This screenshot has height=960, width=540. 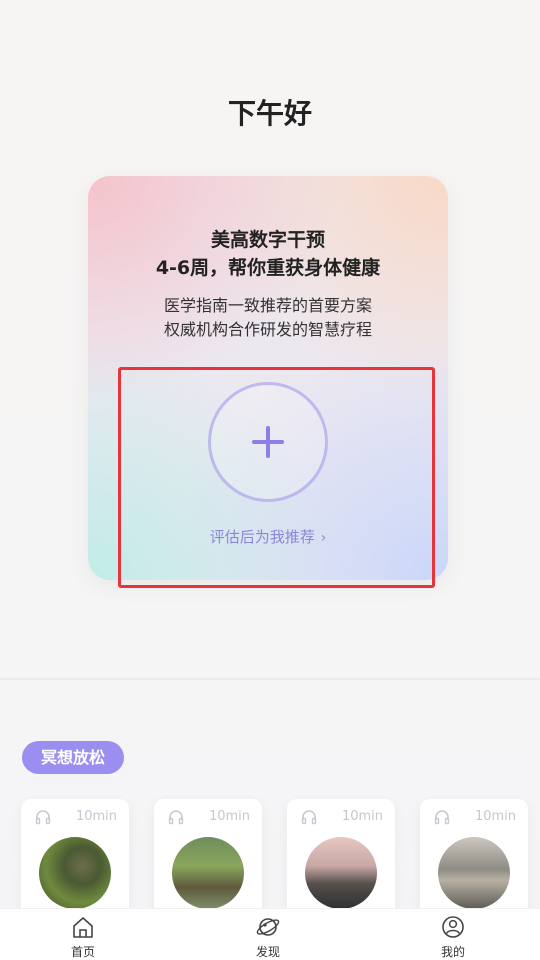 I want to click on hero-title: 美高数字干预 4-6周，帮你重获身体健康, so click(x=268, y=254).